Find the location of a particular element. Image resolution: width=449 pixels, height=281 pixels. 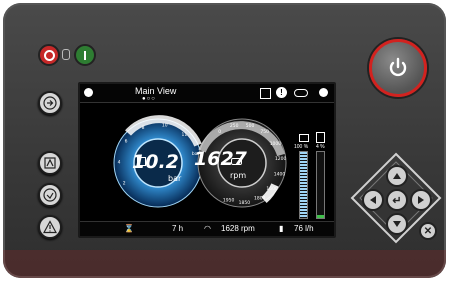

arrow-right-icon is located at coordinates (421, 200).